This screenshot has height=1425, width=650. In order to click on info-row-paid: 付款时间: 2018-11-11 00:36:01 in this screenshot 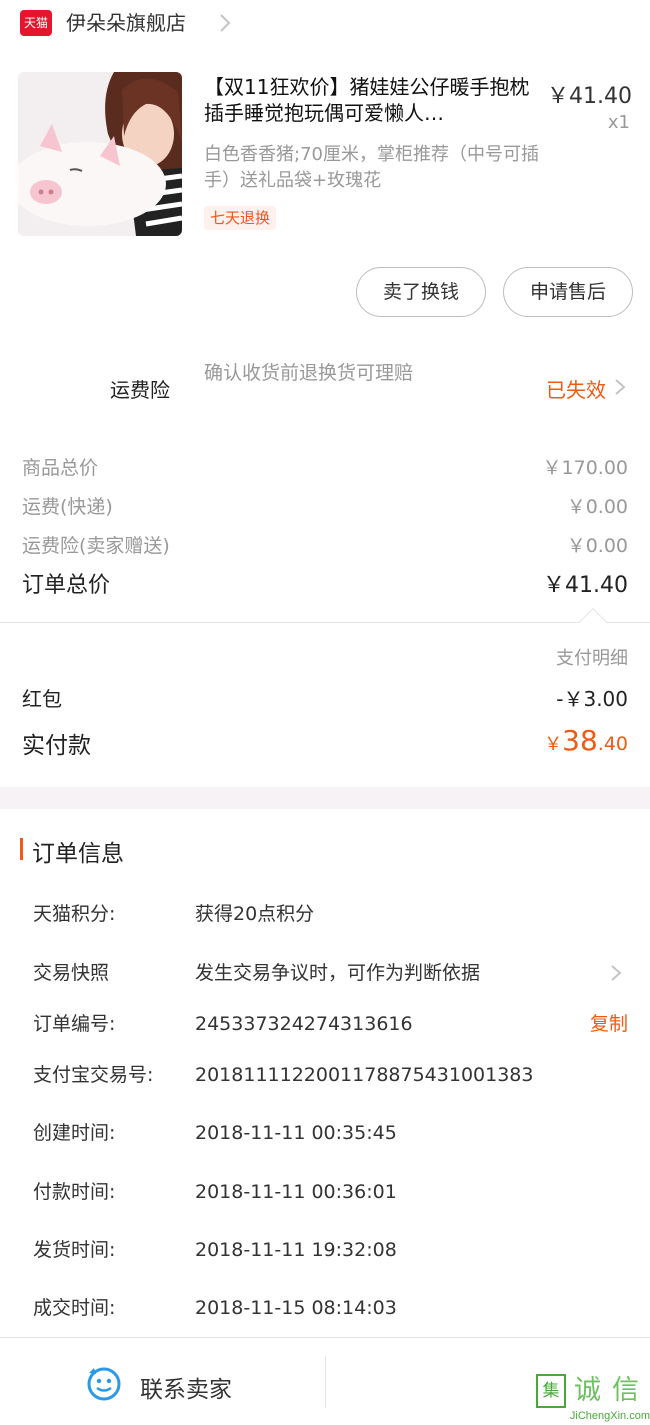, I will do `click(325, 1192)`.